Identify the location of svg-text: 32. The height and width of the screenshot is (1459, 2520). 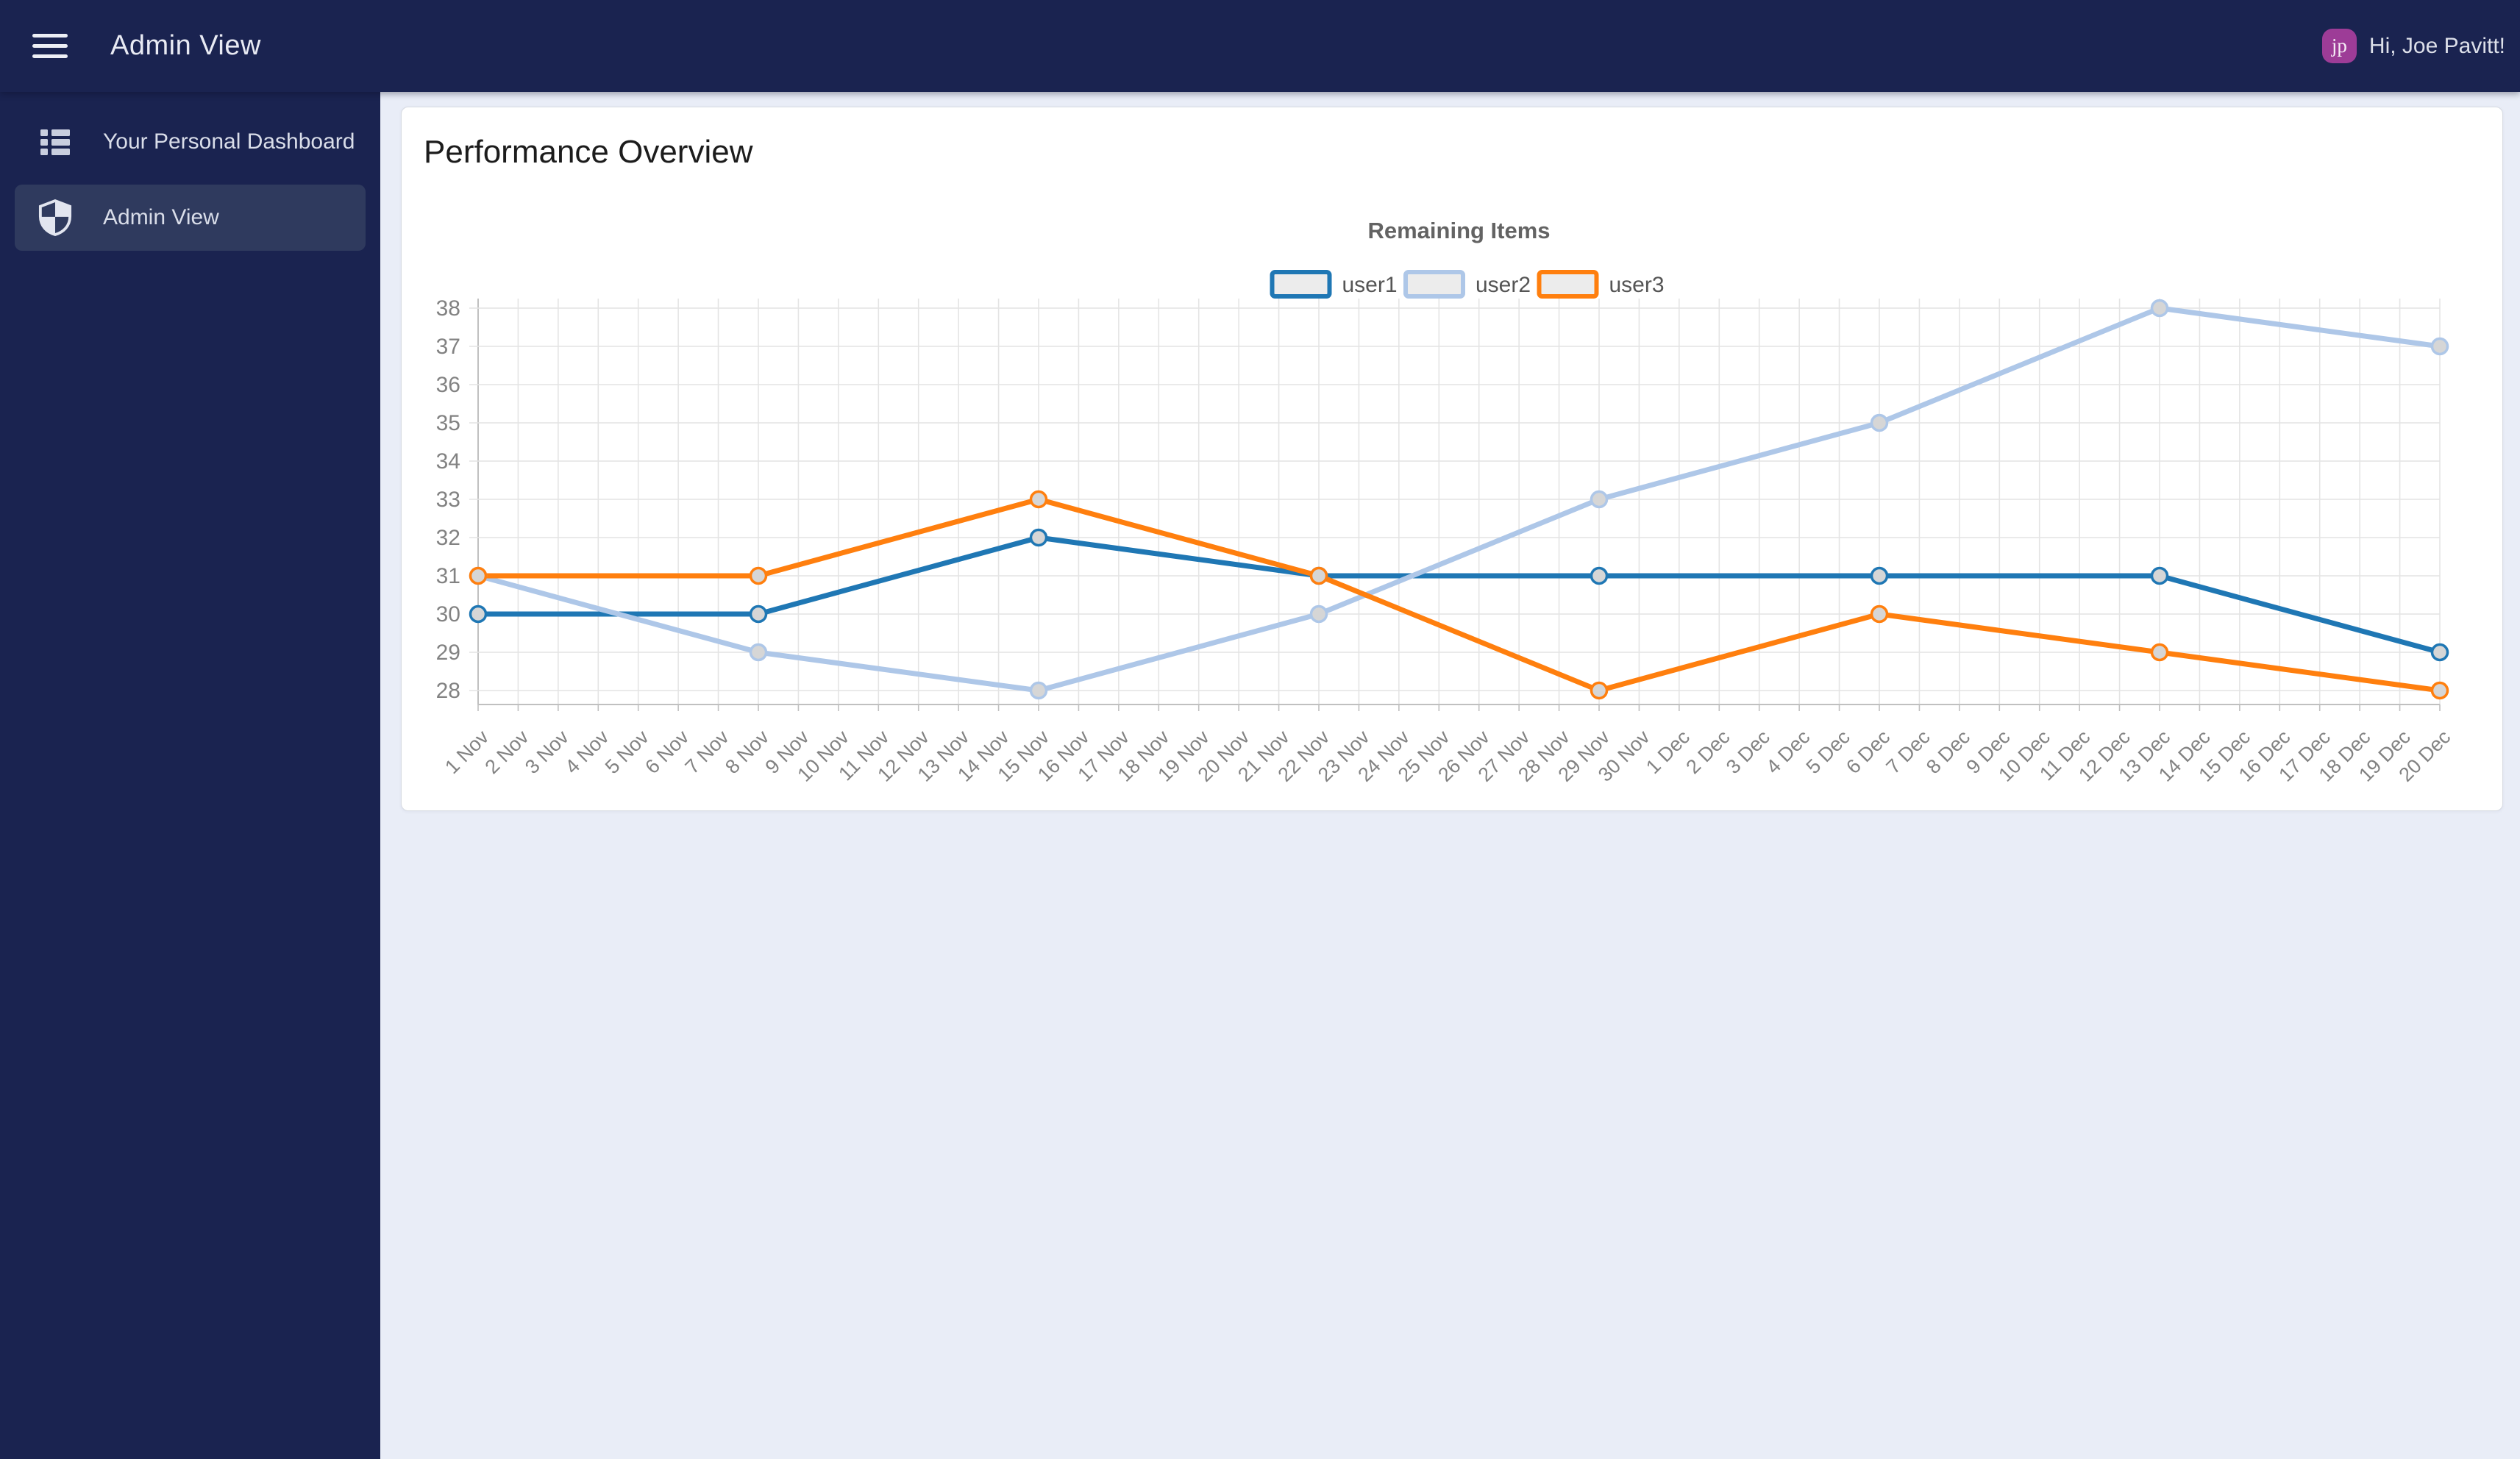
(448, 538).